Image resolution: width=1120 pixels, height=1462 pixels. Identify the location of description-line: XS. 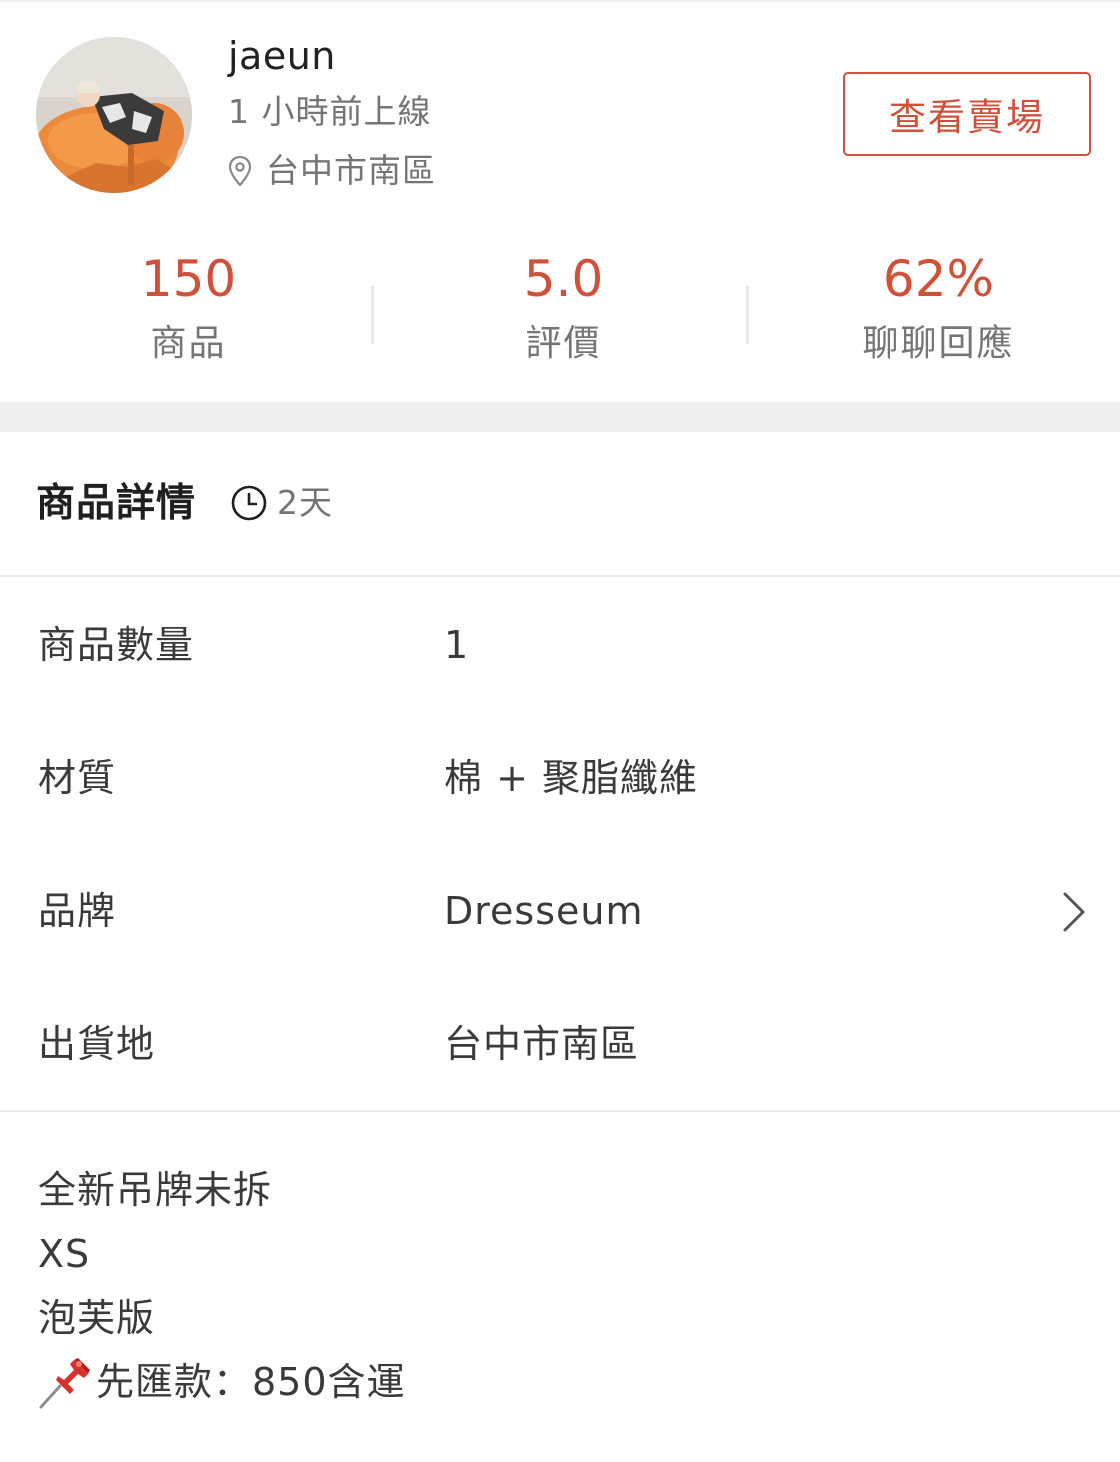
(558, 1254).